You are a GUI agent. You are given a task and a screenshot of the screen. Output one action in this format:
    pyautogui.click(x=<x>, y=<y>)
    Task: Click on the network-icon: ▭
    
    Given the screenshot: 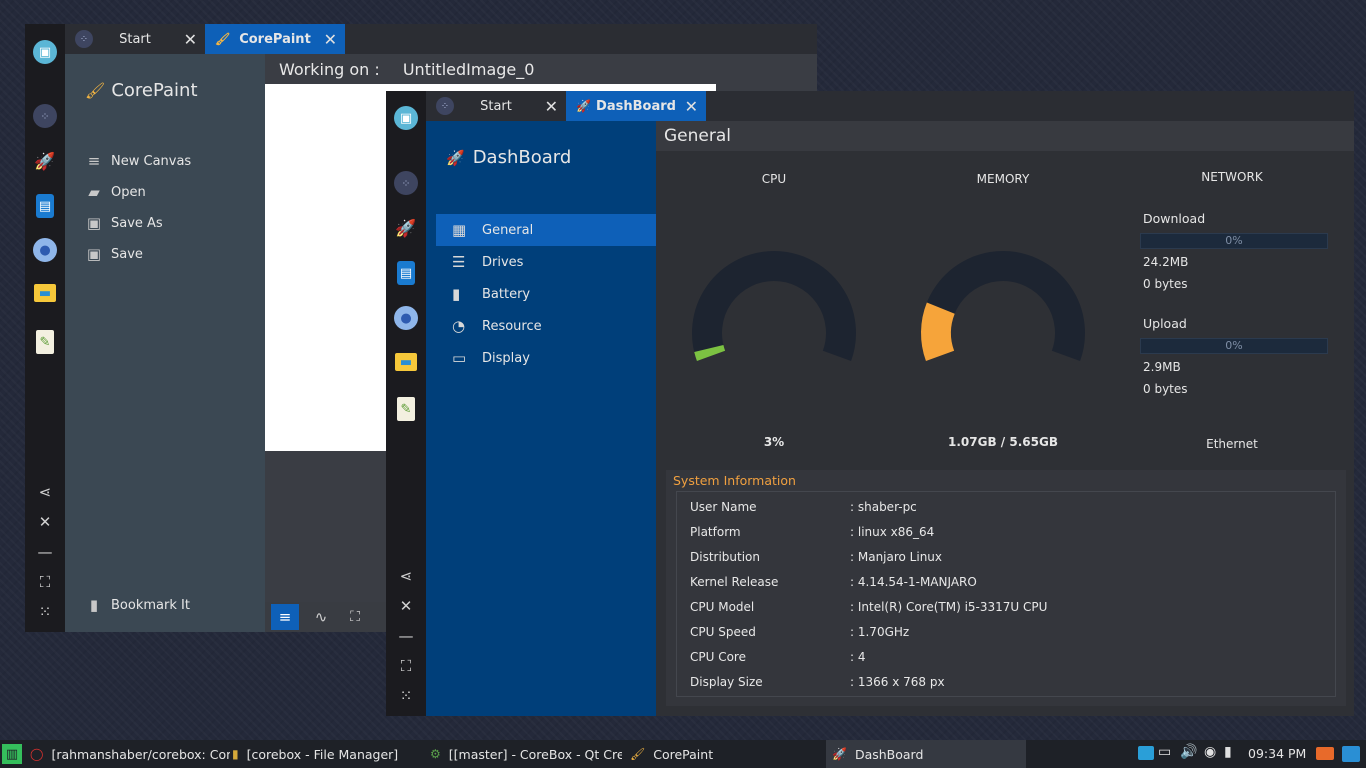 What is the action you would take?
    pyautogui.click(x=1164, y=752)
    